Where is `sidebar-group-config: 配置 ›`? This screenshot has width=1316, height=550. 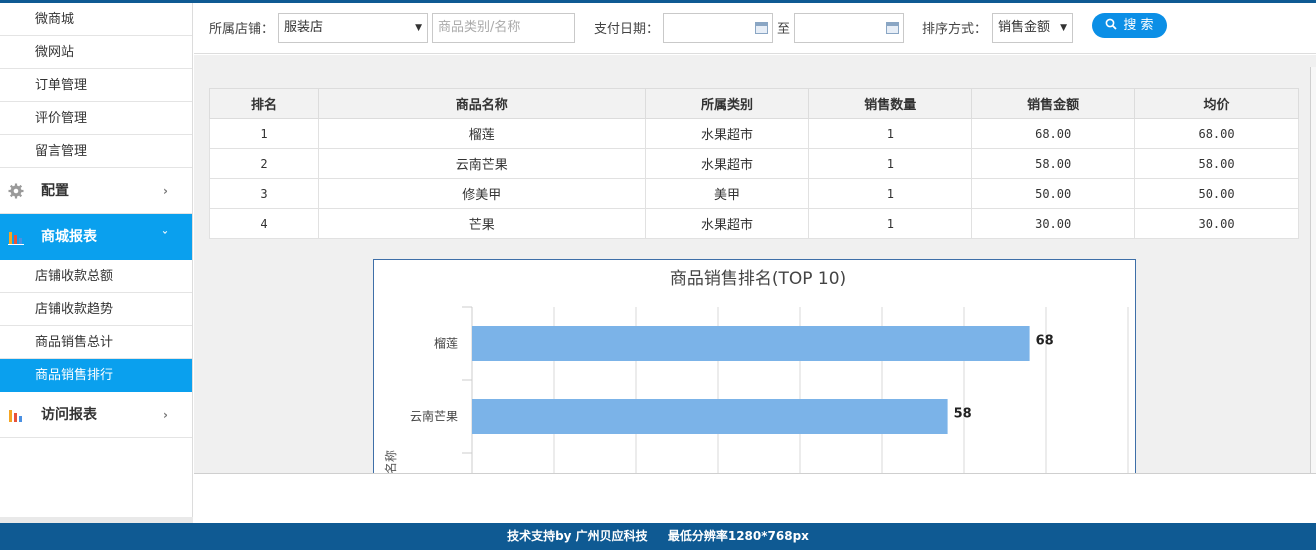
sidebar-group-config: 配置 › is located at coordinates (96, 191).